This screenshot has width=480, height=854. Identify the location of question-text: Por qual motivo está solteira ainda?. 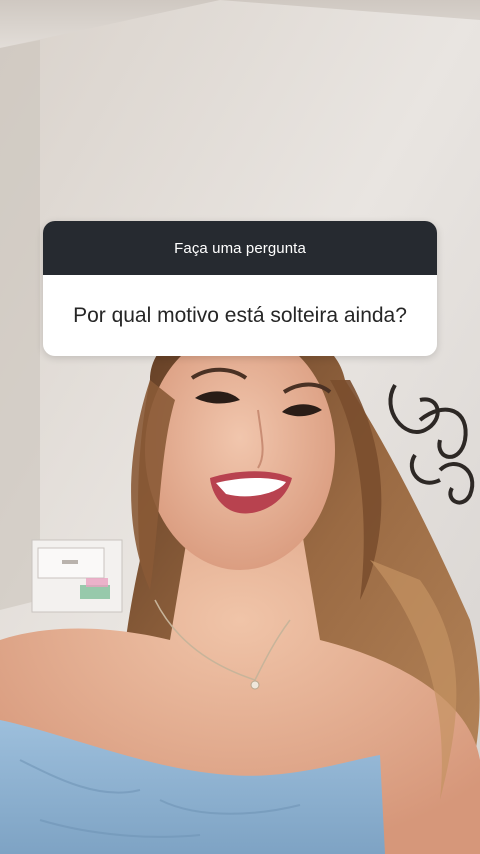
(240, 315).